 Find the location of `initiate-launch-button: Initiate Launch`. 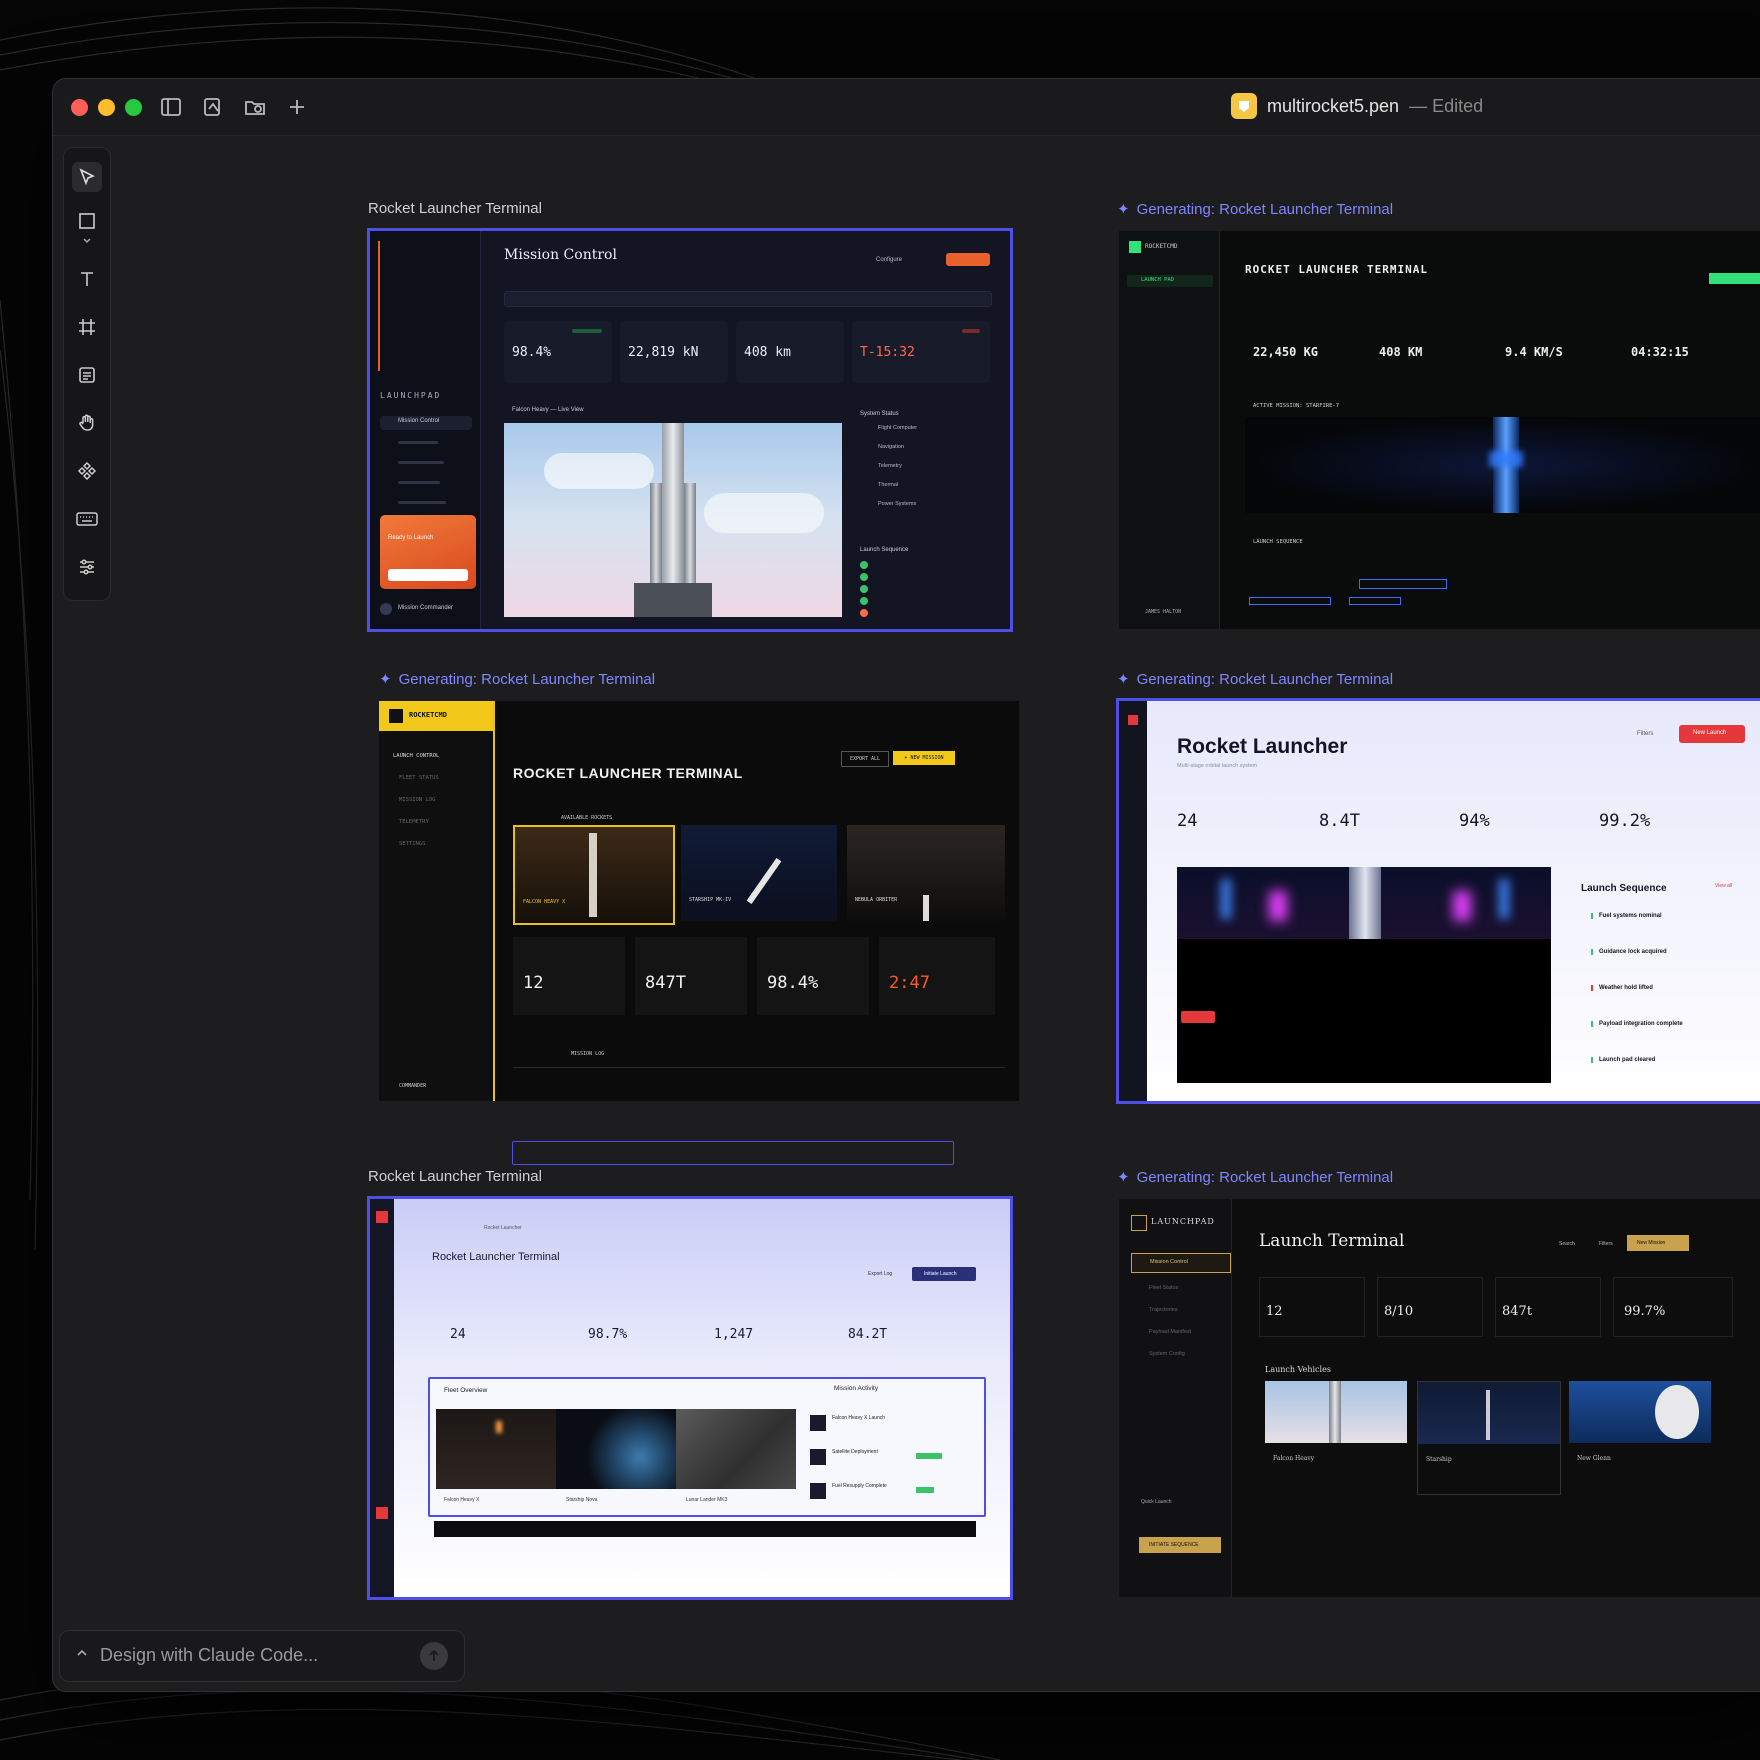

initiate-launch-button: Initiate Launch is located at coordinates (944, 1274).